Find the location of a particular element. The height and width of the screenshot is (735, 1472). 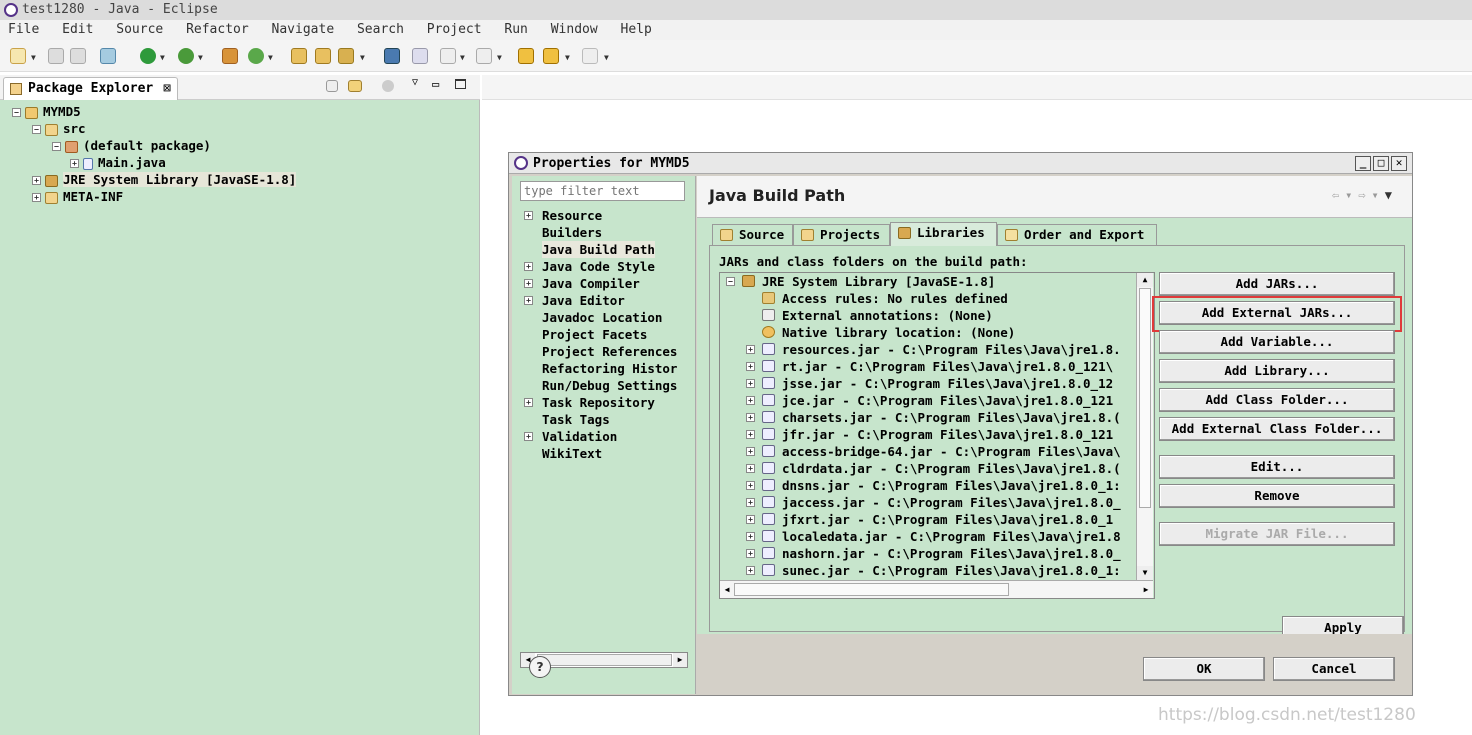

back-icon is located at coordinates (551, 56).